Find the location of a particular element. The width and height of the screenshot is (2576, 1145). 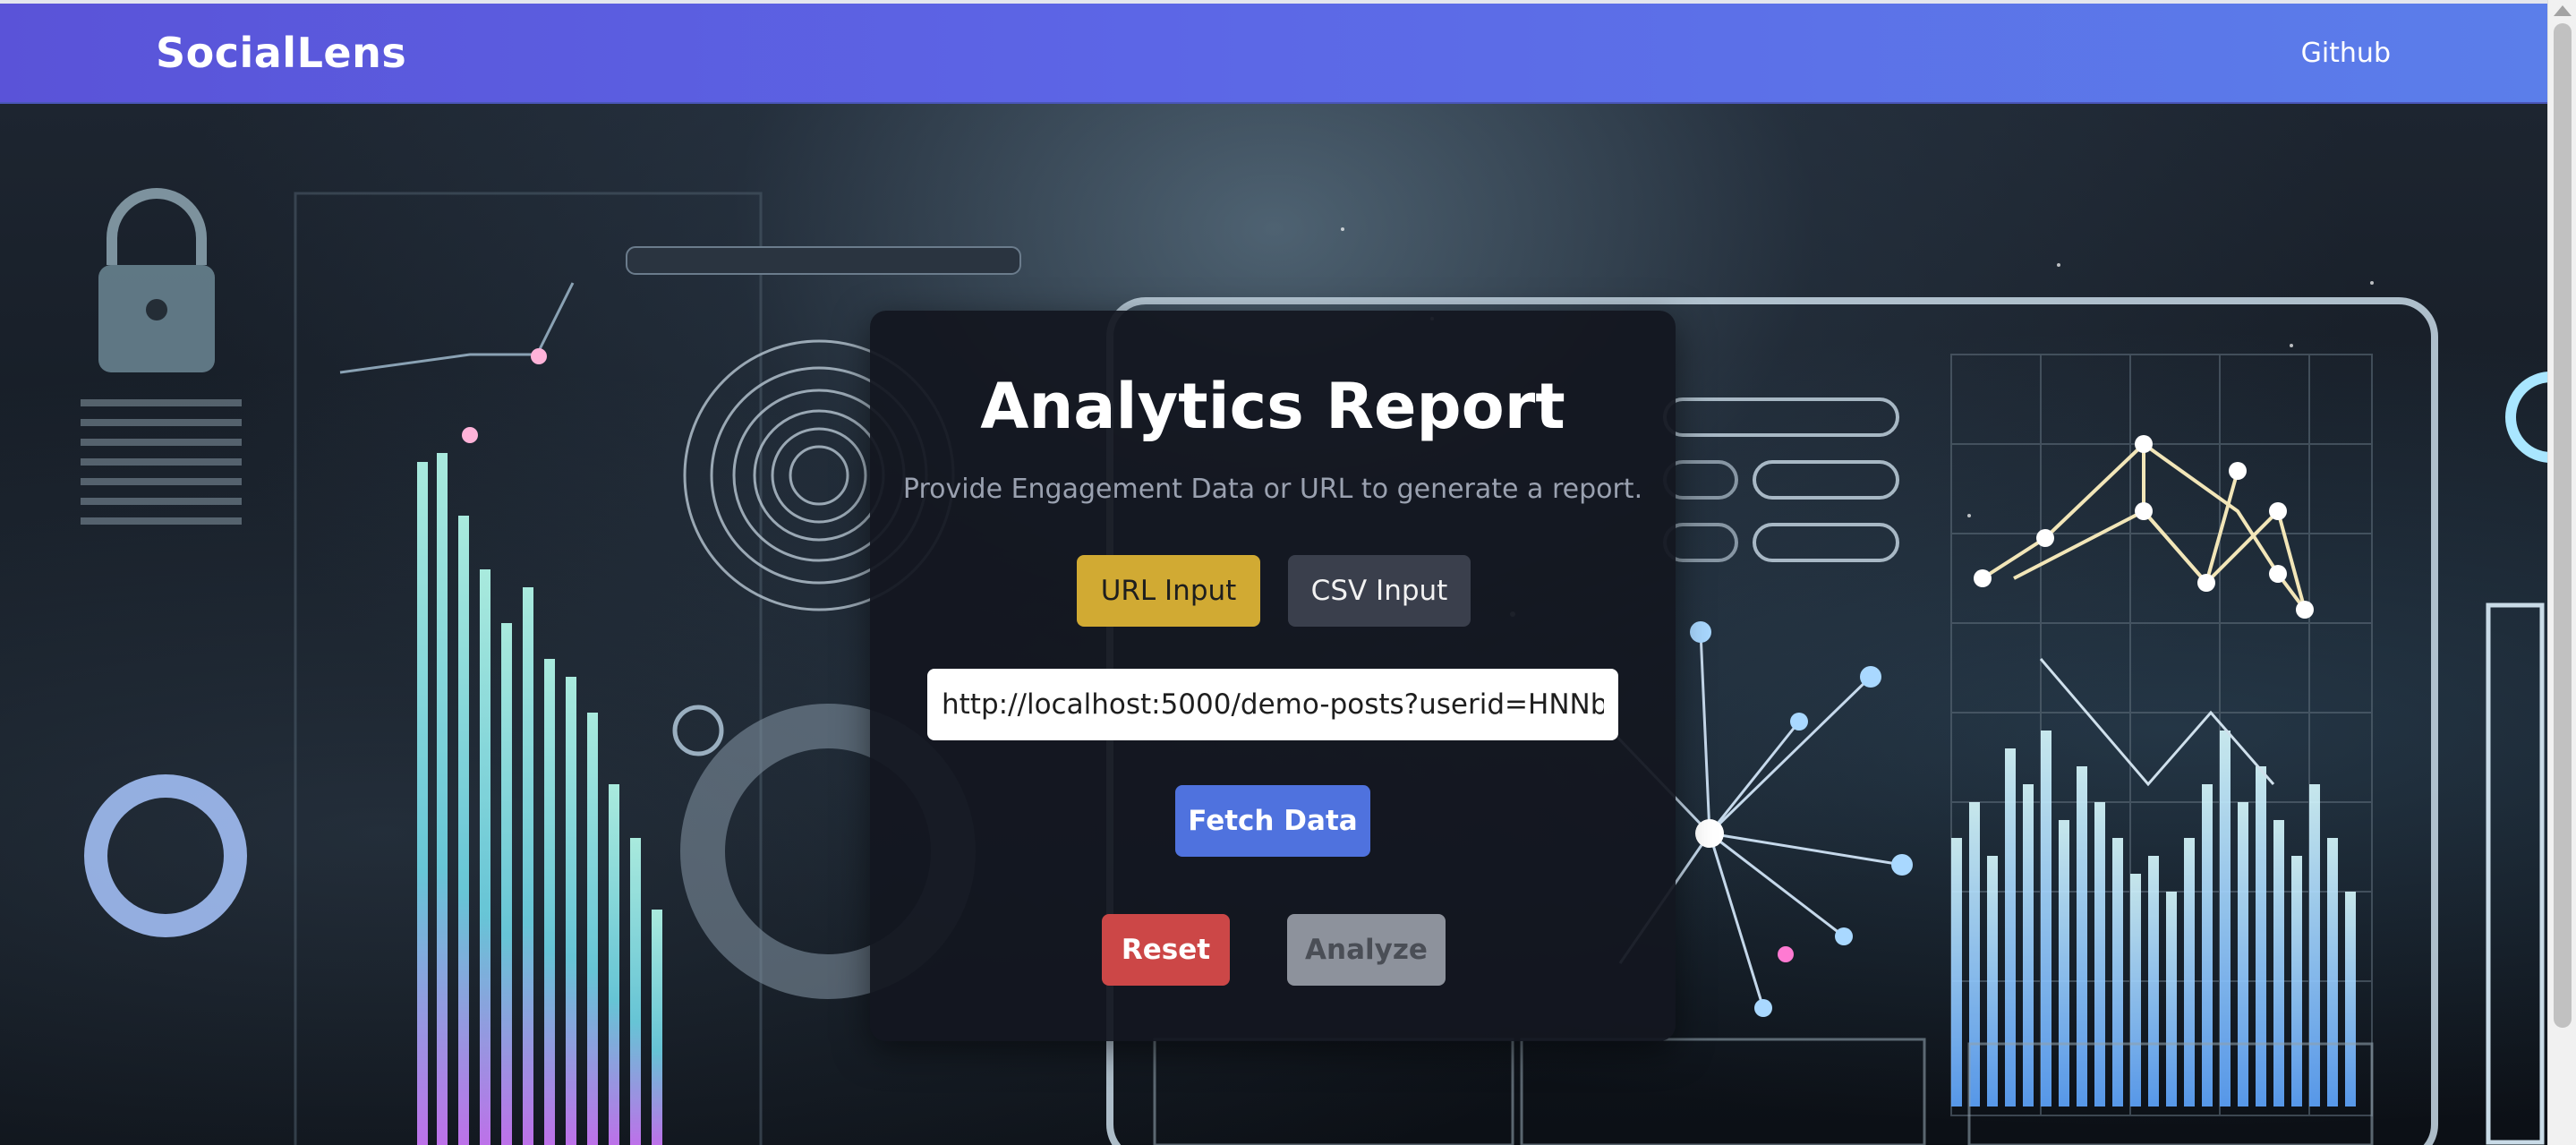

tab-url-input: URL Input is located at coordinates (1168, 591).